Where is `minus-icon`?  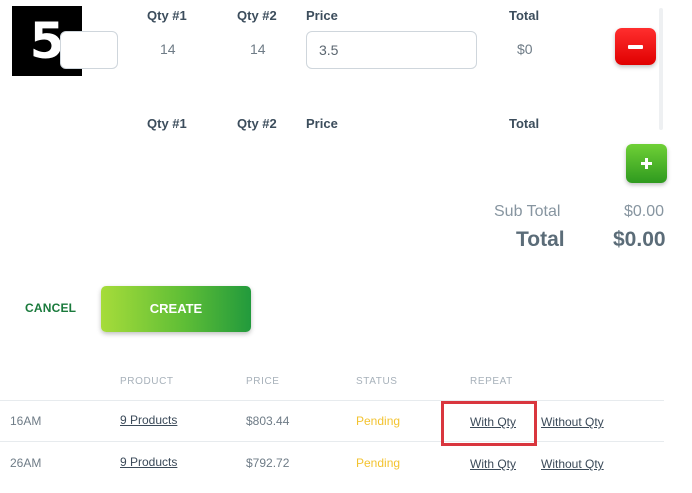
minus-icon is located at coordinates (635, 47).